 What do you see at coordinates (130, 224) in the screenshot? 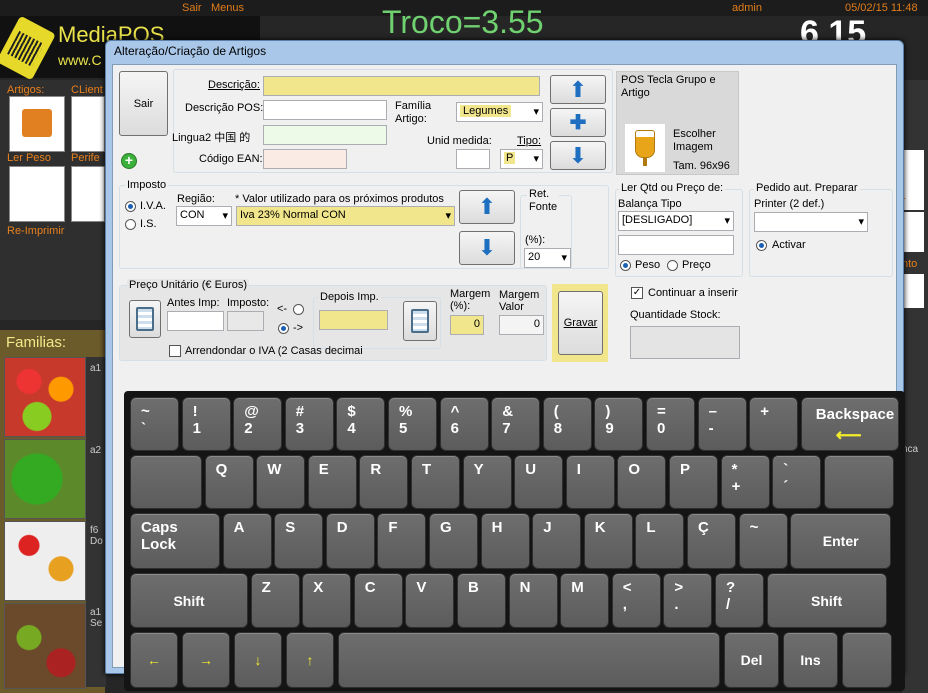
I see `is-radio` at bounding box center [130, 224].